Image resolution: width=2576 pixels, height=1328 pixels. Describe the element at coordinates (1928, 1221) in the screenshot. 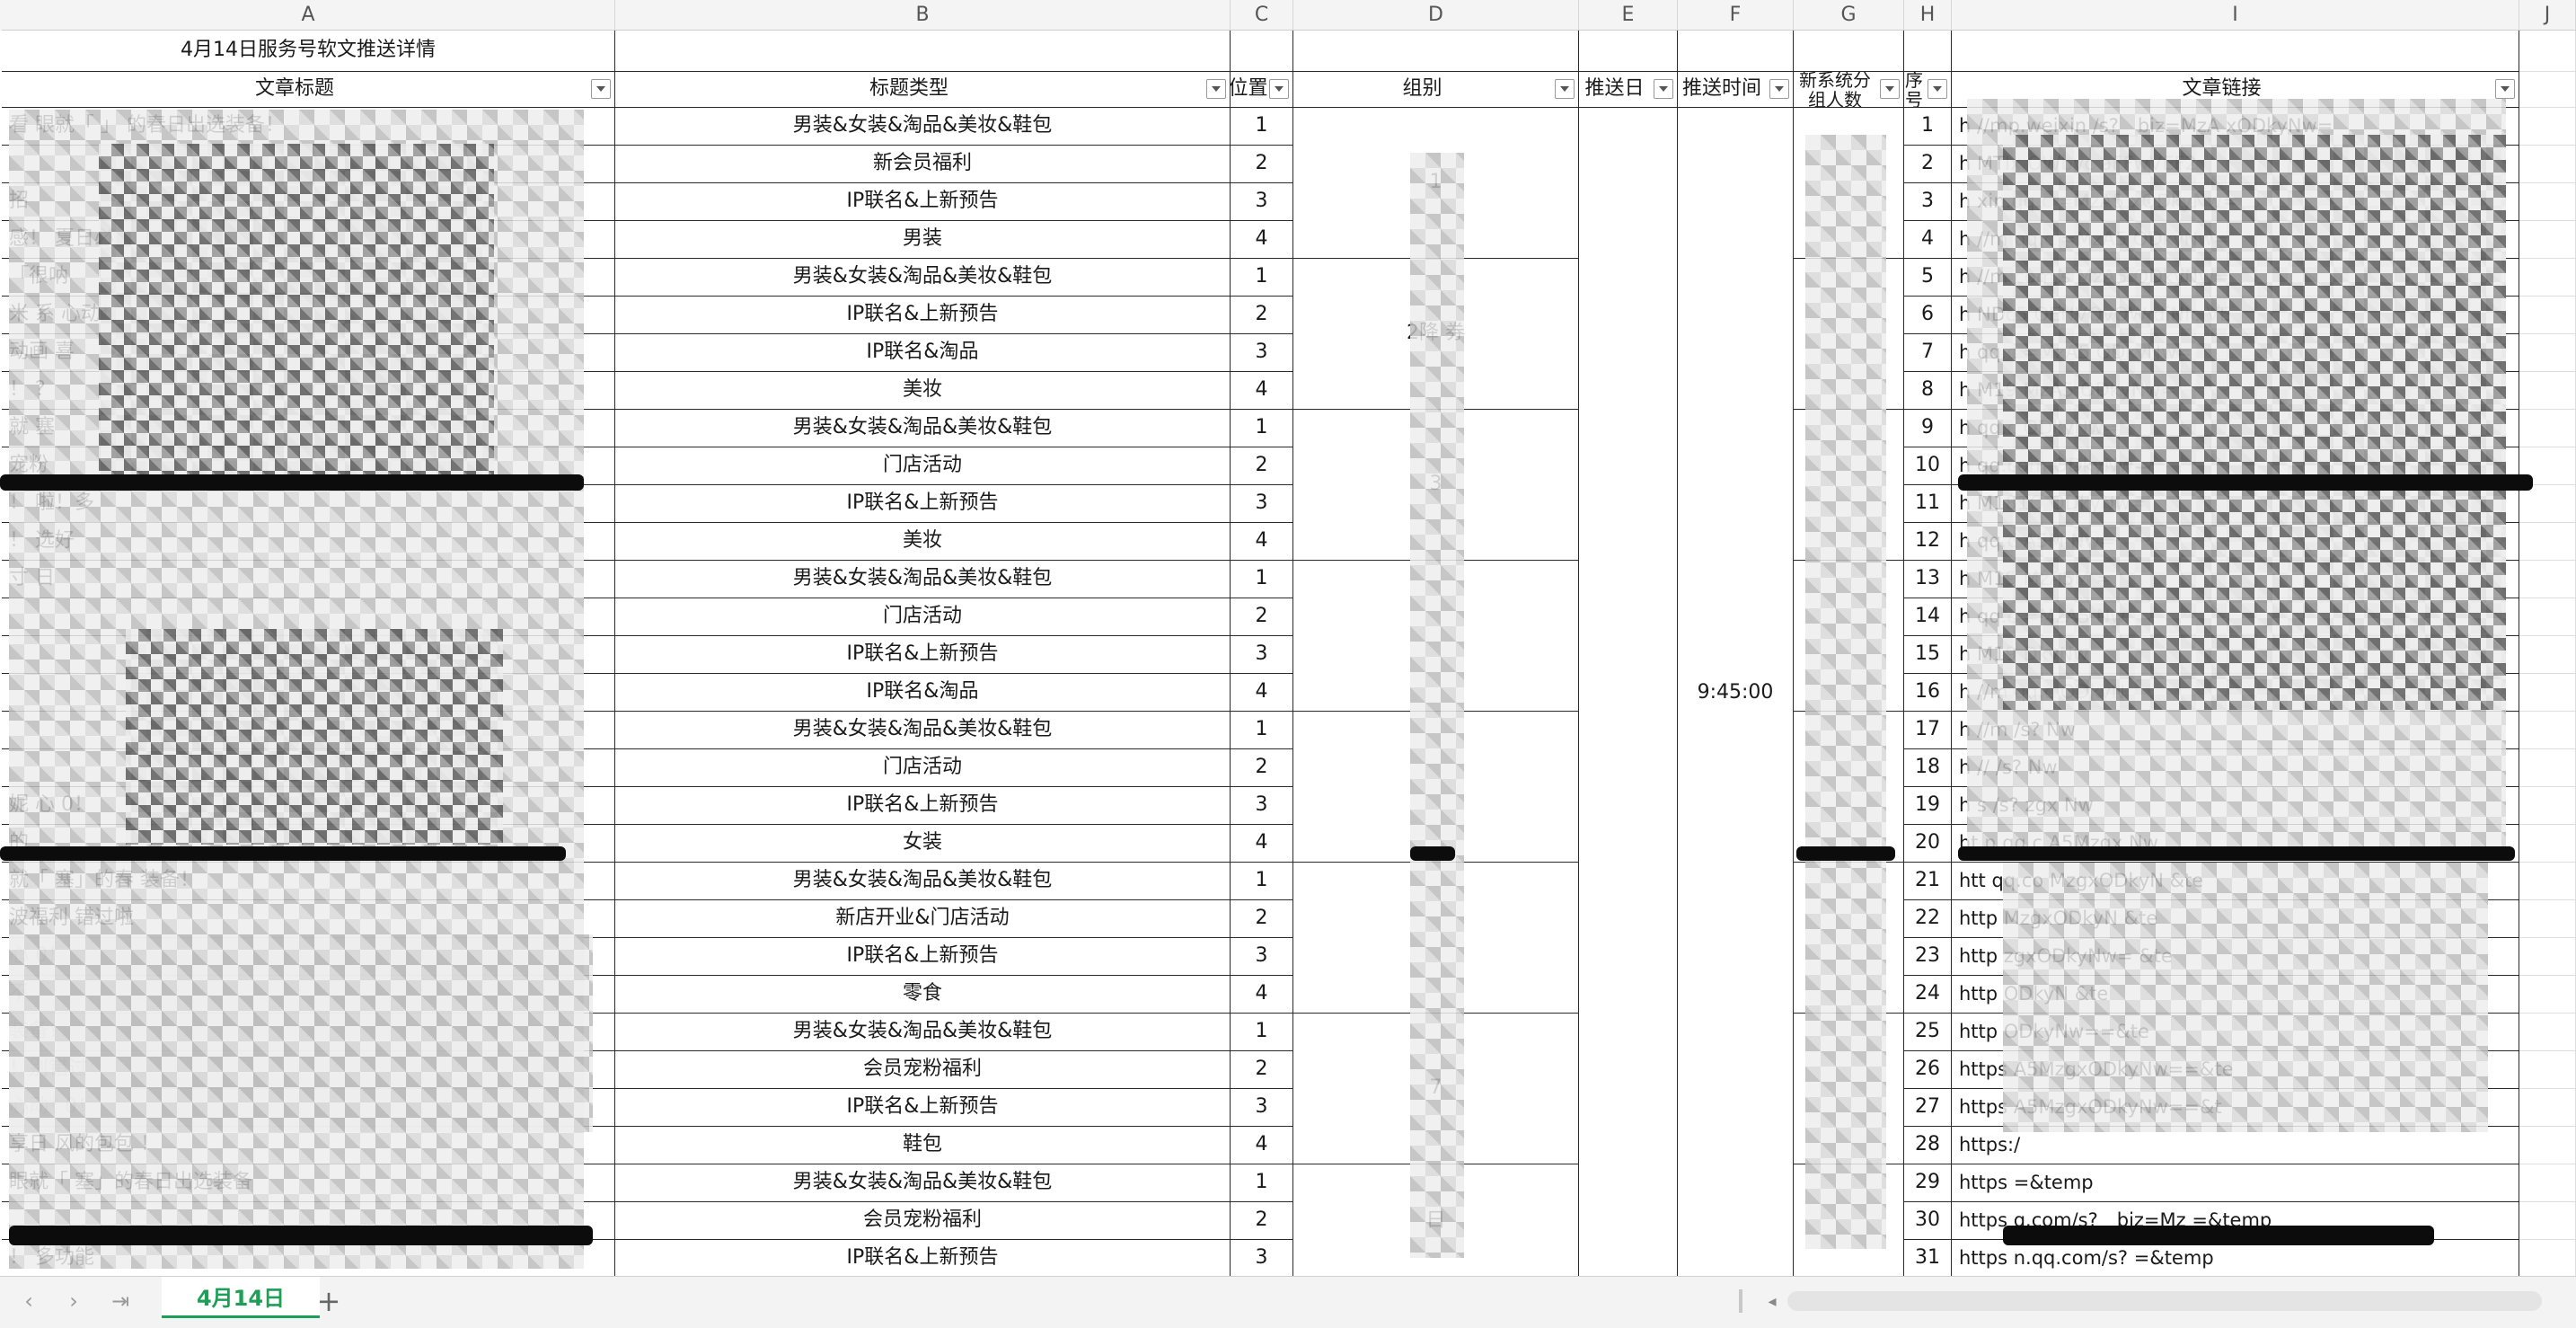

I see `seq-cell: 30` at that location.